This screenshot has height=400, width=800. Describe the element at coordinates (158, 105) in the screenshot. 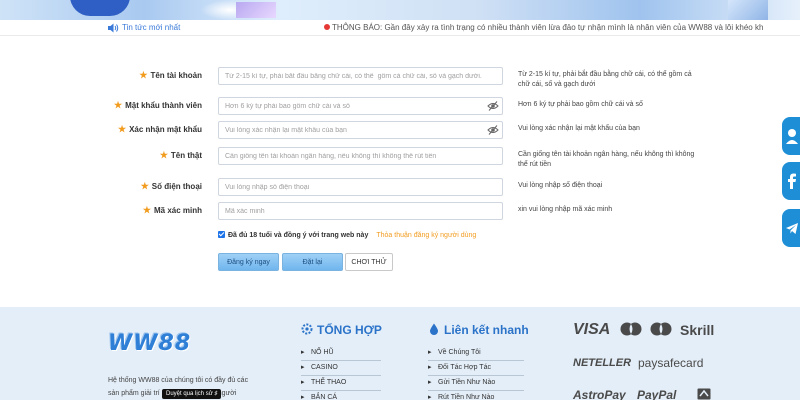

I see `password-label: ★ Mật khẩu thành viên` at that location.